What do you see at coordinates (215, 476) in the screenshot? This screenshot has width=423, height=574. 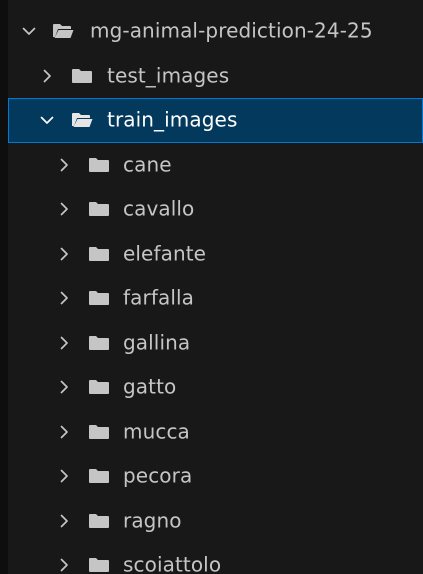 I see `tree-item-pecora: pecora` at bounding box center [215, 476].